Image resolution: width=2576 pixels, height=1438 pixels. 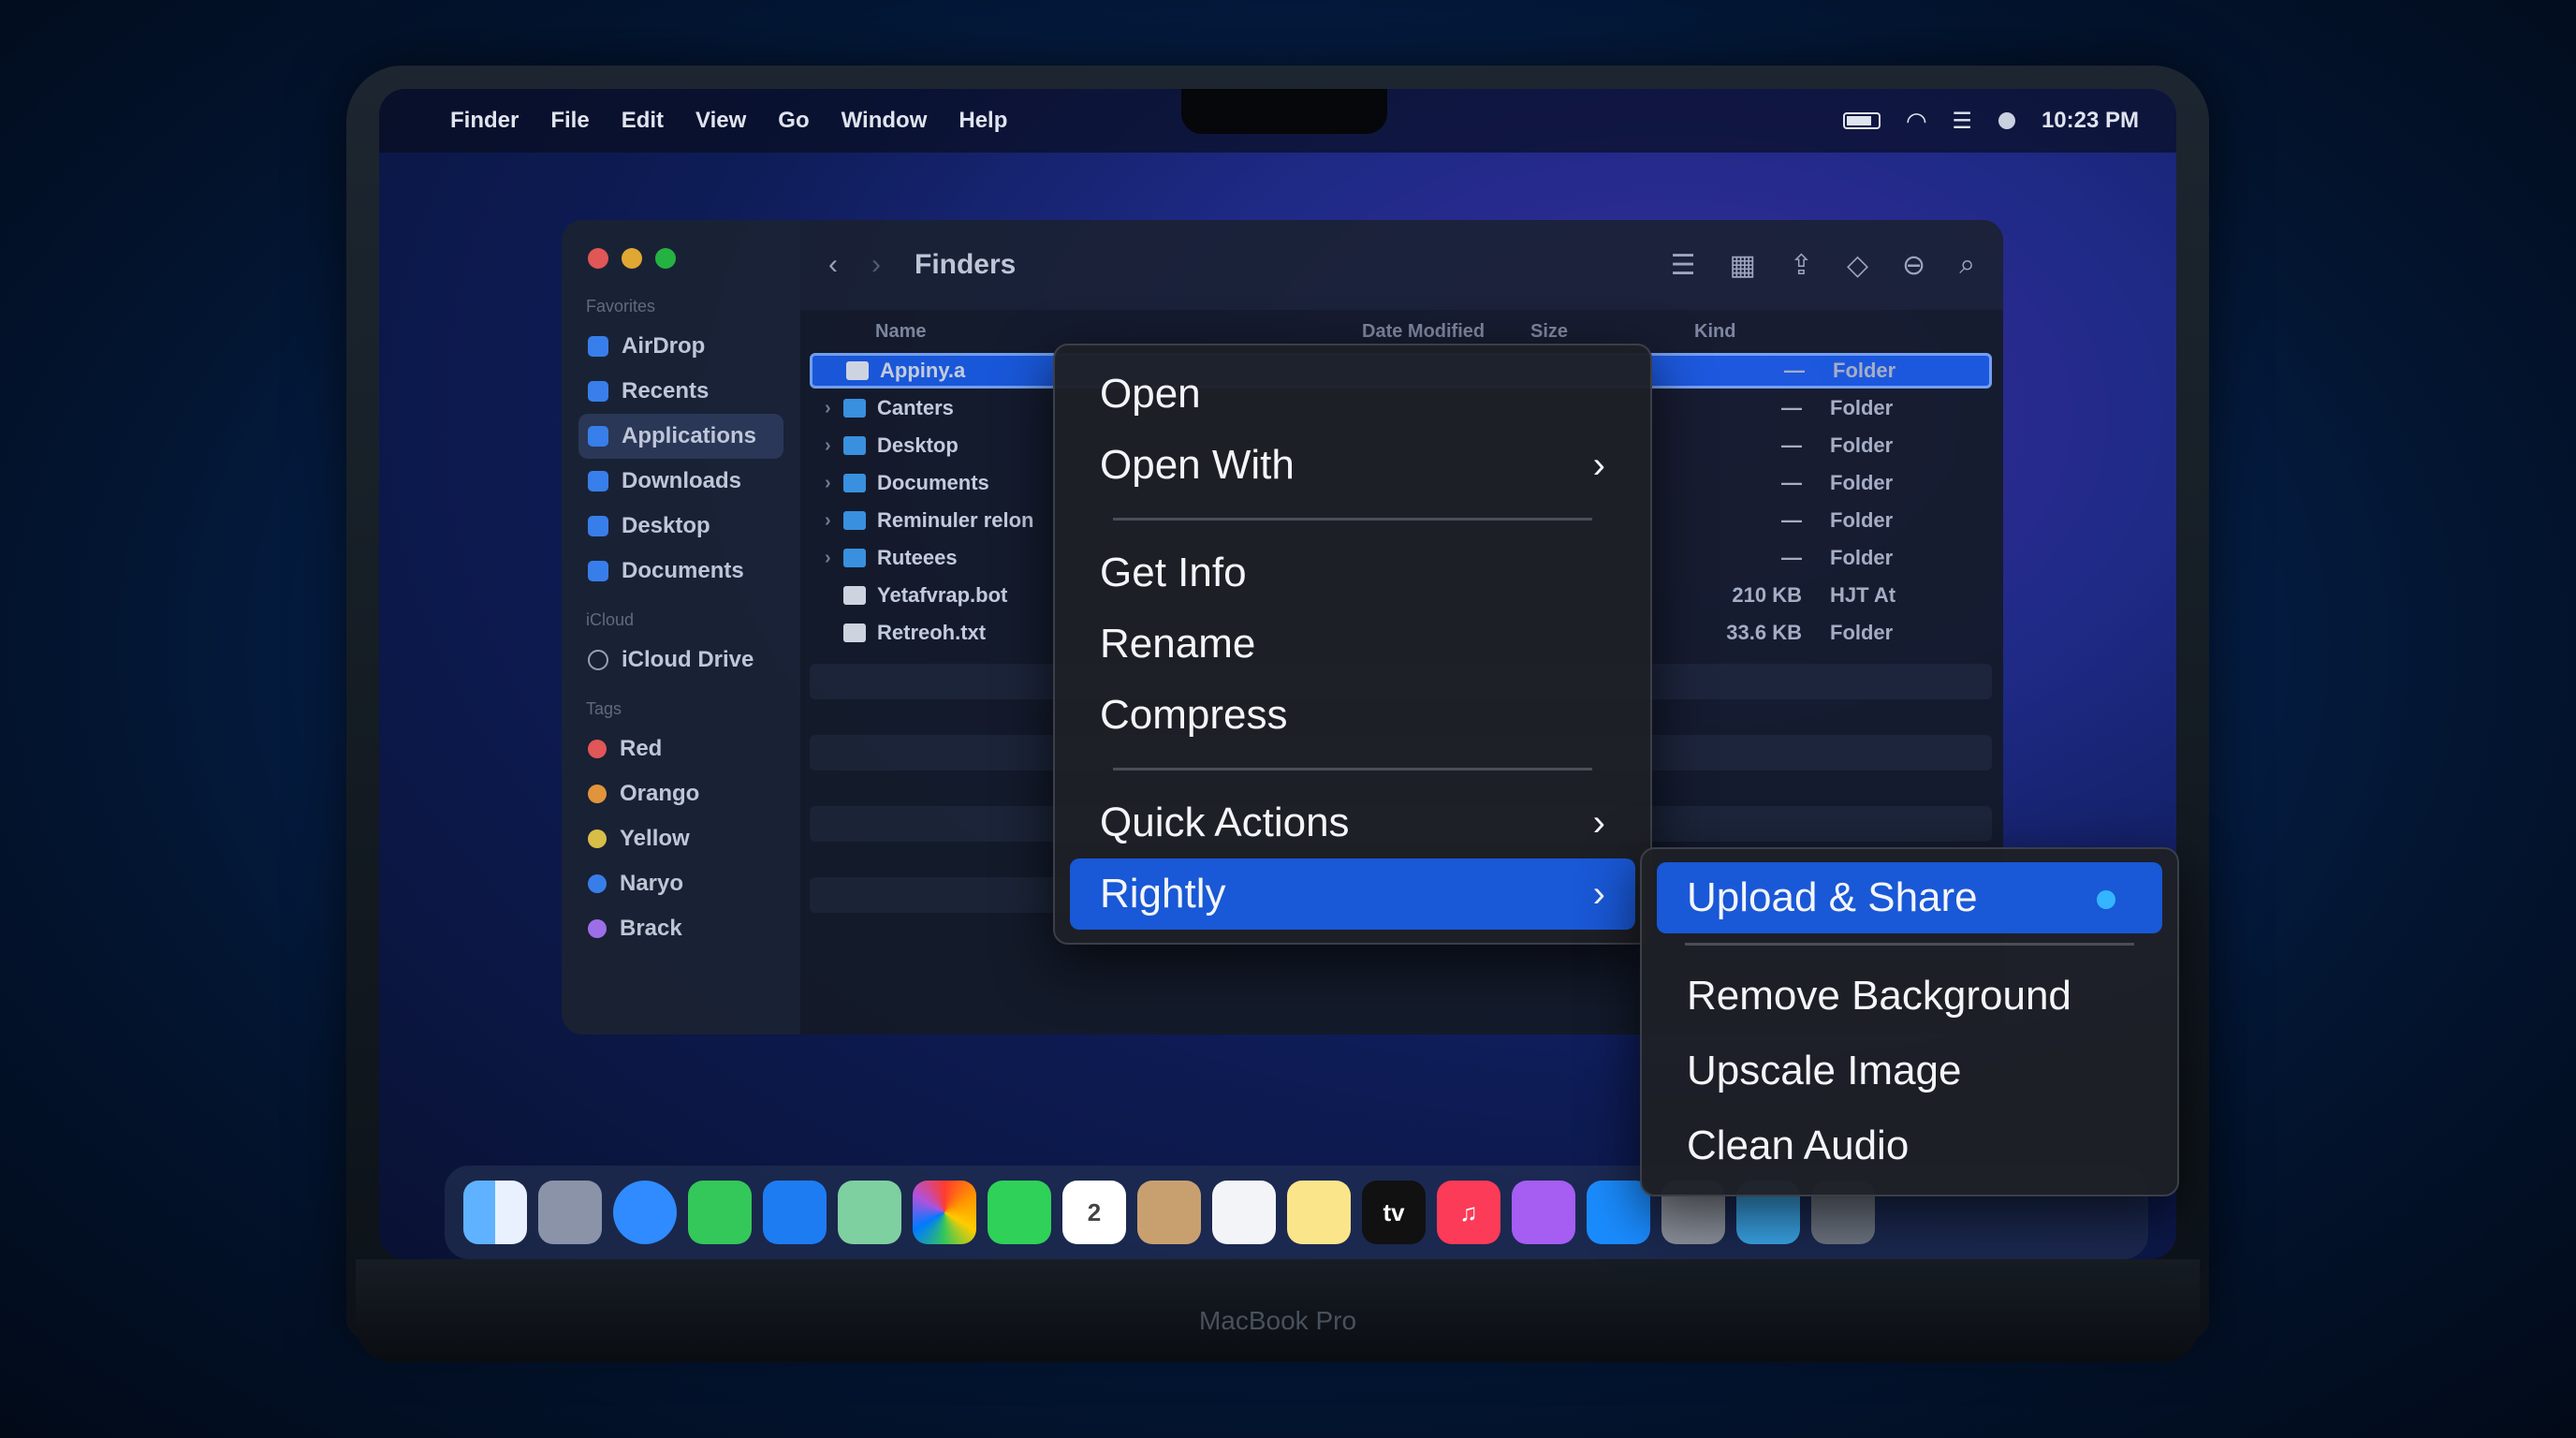 I want to click on sidebar-item-icloud-drive: iCloud Drive, so click(x=680, y=660).